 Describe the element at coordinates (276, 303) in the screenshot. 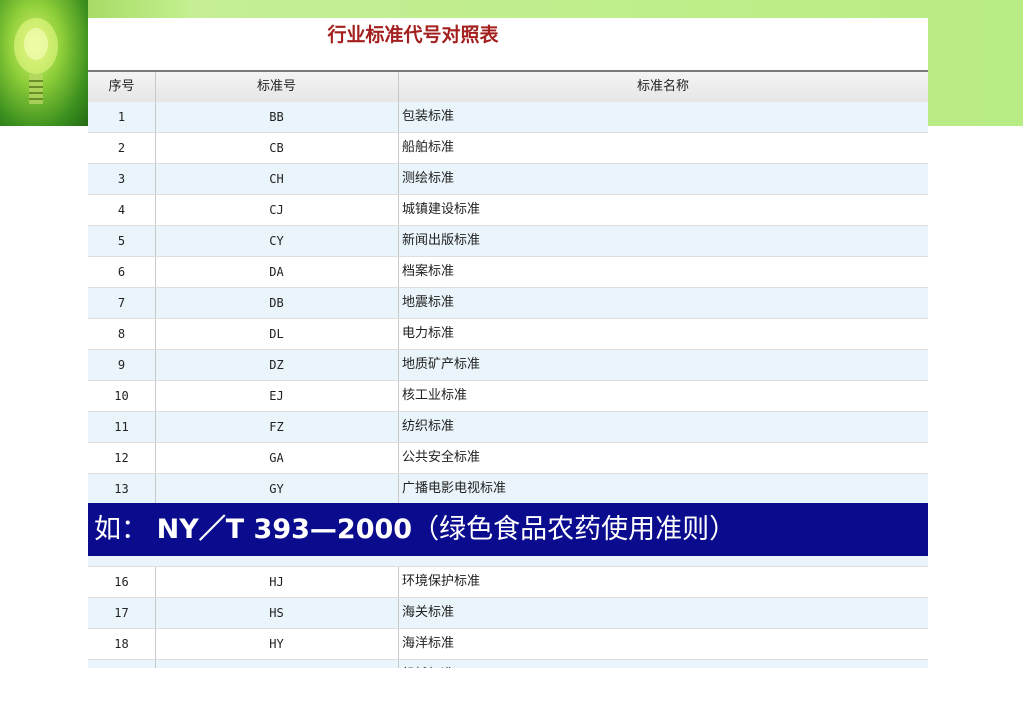

I see `row-code: DB` at that location.